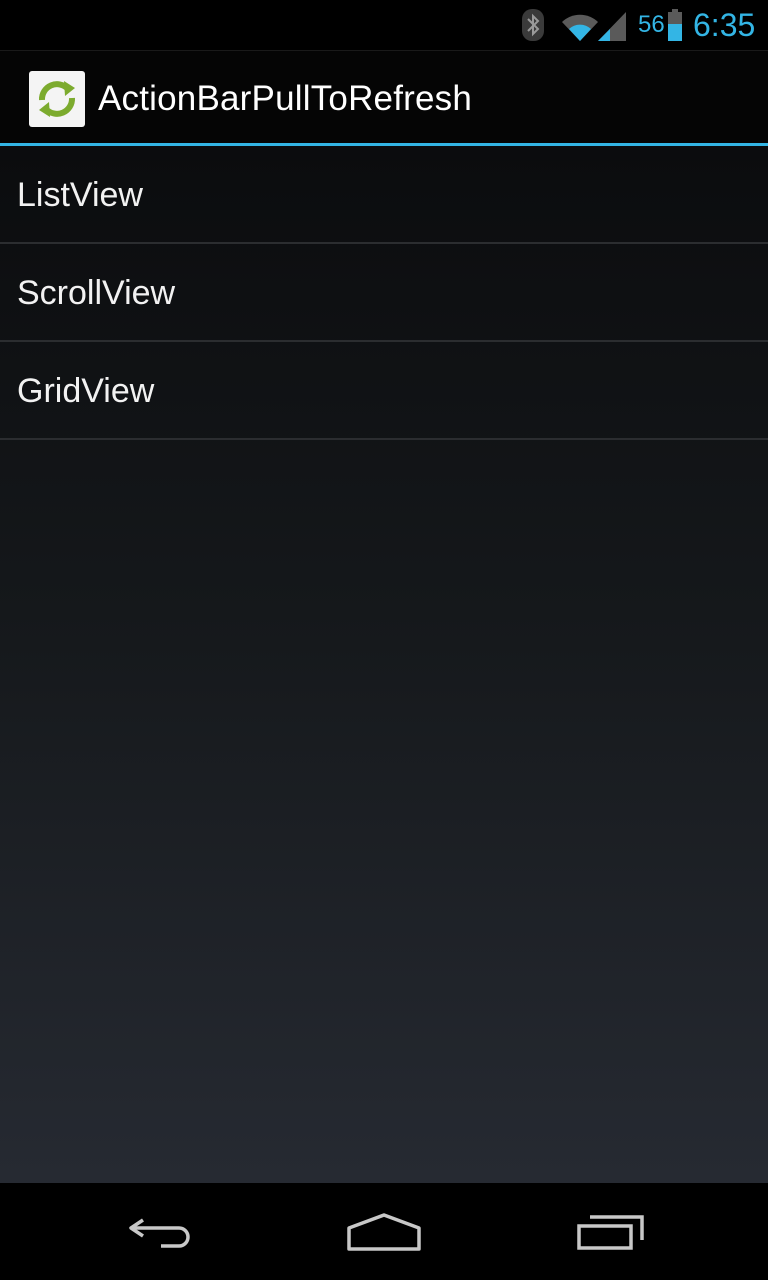 This screenshot has height=1280, width=768. What do you see at coordinates (533, 25) in the screenshot?
I see `bluetooth-icon` at bounding box center [533, 25].